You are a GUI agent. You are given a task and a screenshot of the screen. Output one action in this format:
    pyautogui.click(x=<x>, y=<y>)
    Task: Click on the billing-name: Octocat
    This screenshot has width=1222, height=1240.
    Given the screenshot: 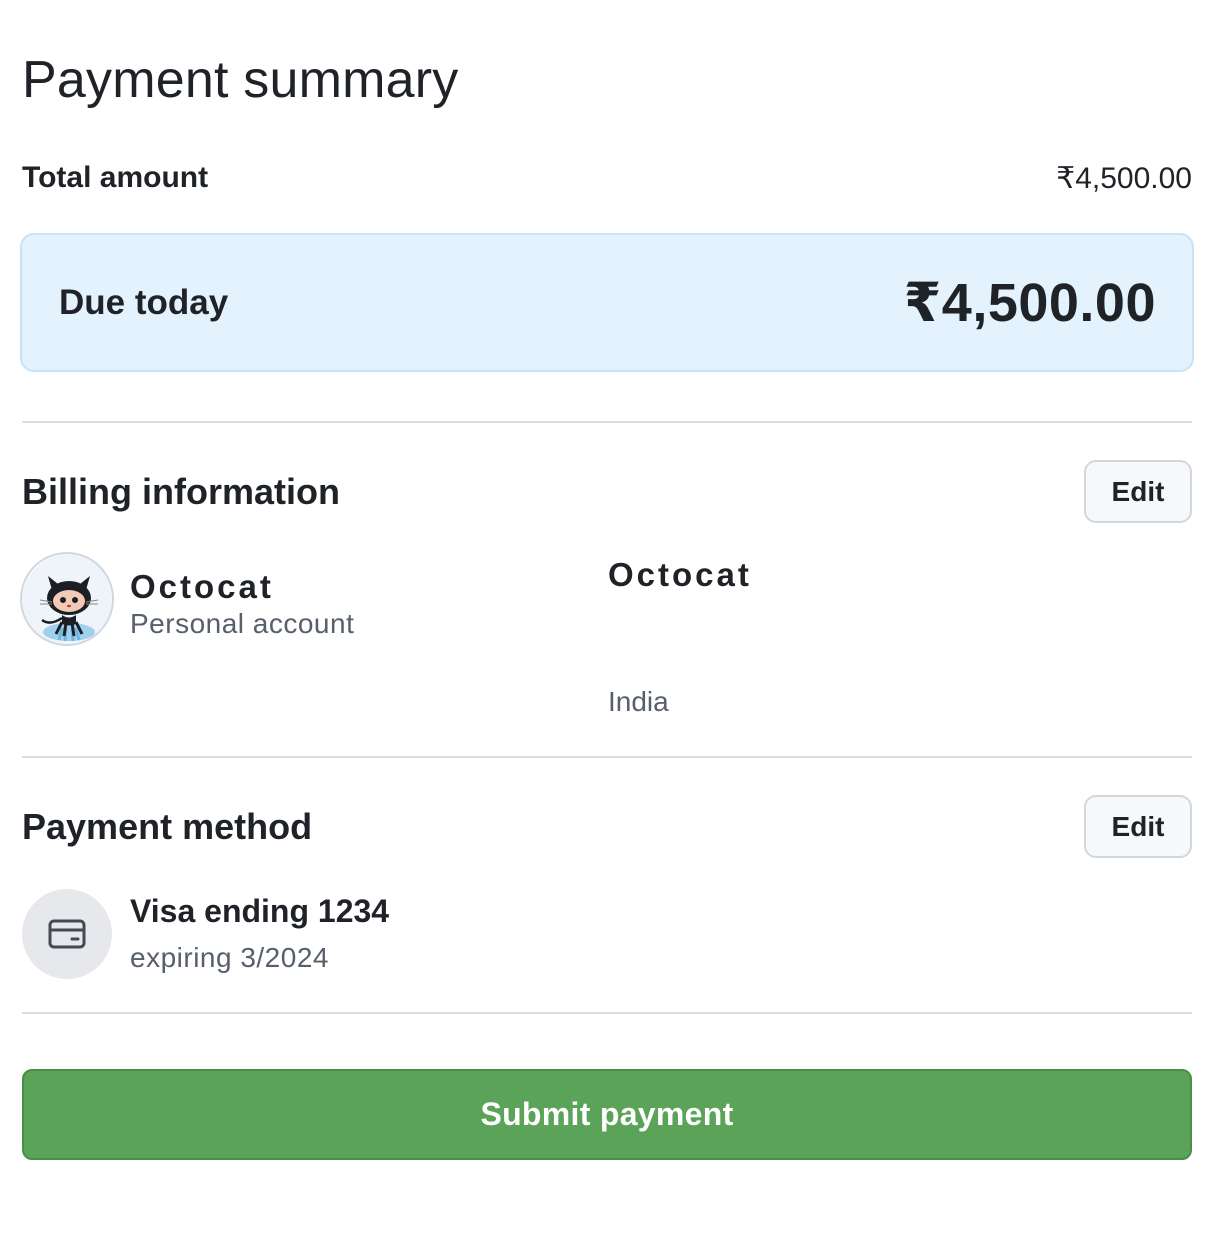 What is the action you would take?
    pyautogui.click(x=680, y=574)
    